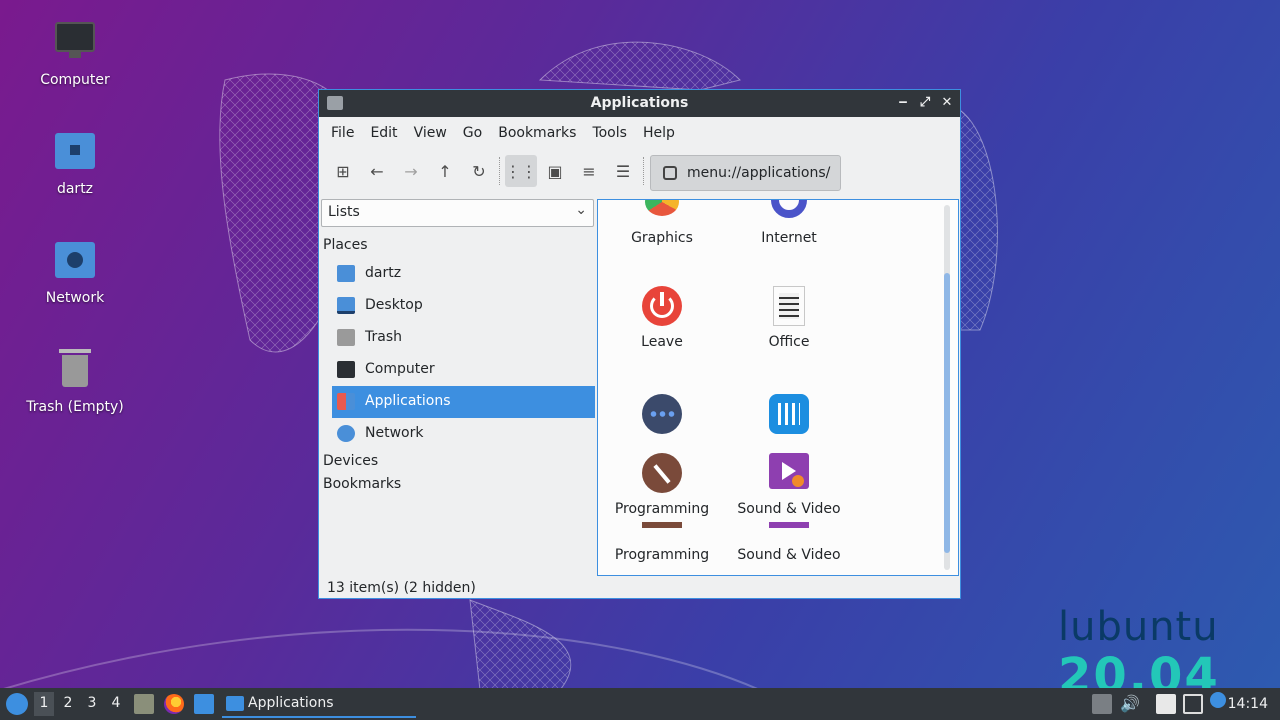 The height and width of the screenshot is (720, 1280). I want to click on app-label: Programming, so click(662, 555).